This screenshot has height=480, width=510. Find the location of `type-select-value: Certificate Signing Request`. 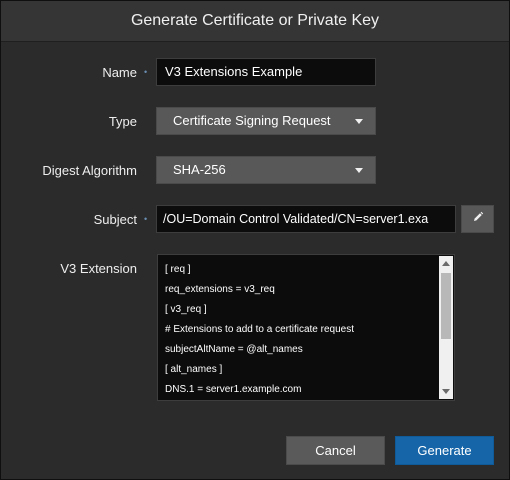

type-select-value: Certificate Signing Request is located at coordinates (252, 120).